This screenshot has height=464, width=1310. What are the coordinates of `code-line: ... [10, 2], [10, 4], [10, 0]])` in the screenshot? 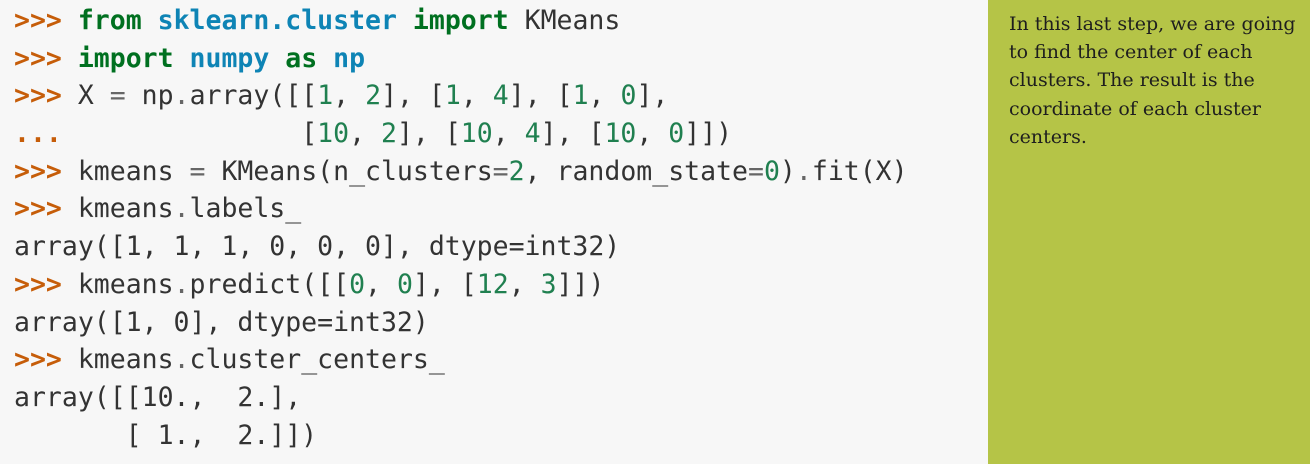 It's located at (501, 134).